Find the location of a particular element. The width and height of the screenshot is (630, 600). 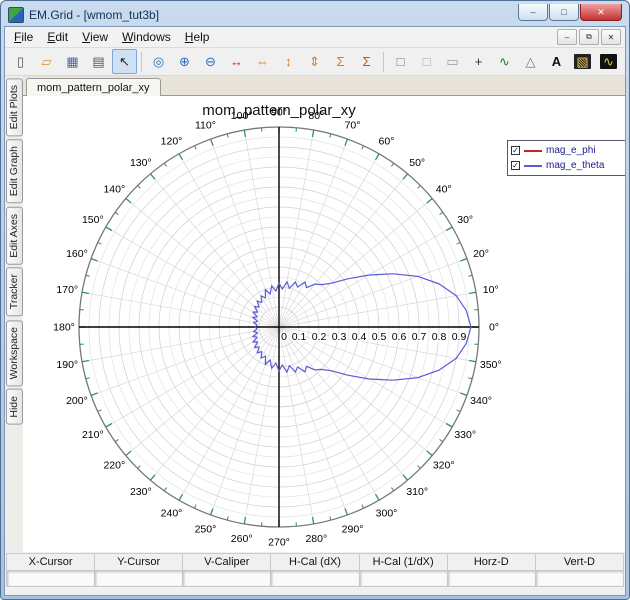

select-box-icon: □ is located at coordinates (400, 61).